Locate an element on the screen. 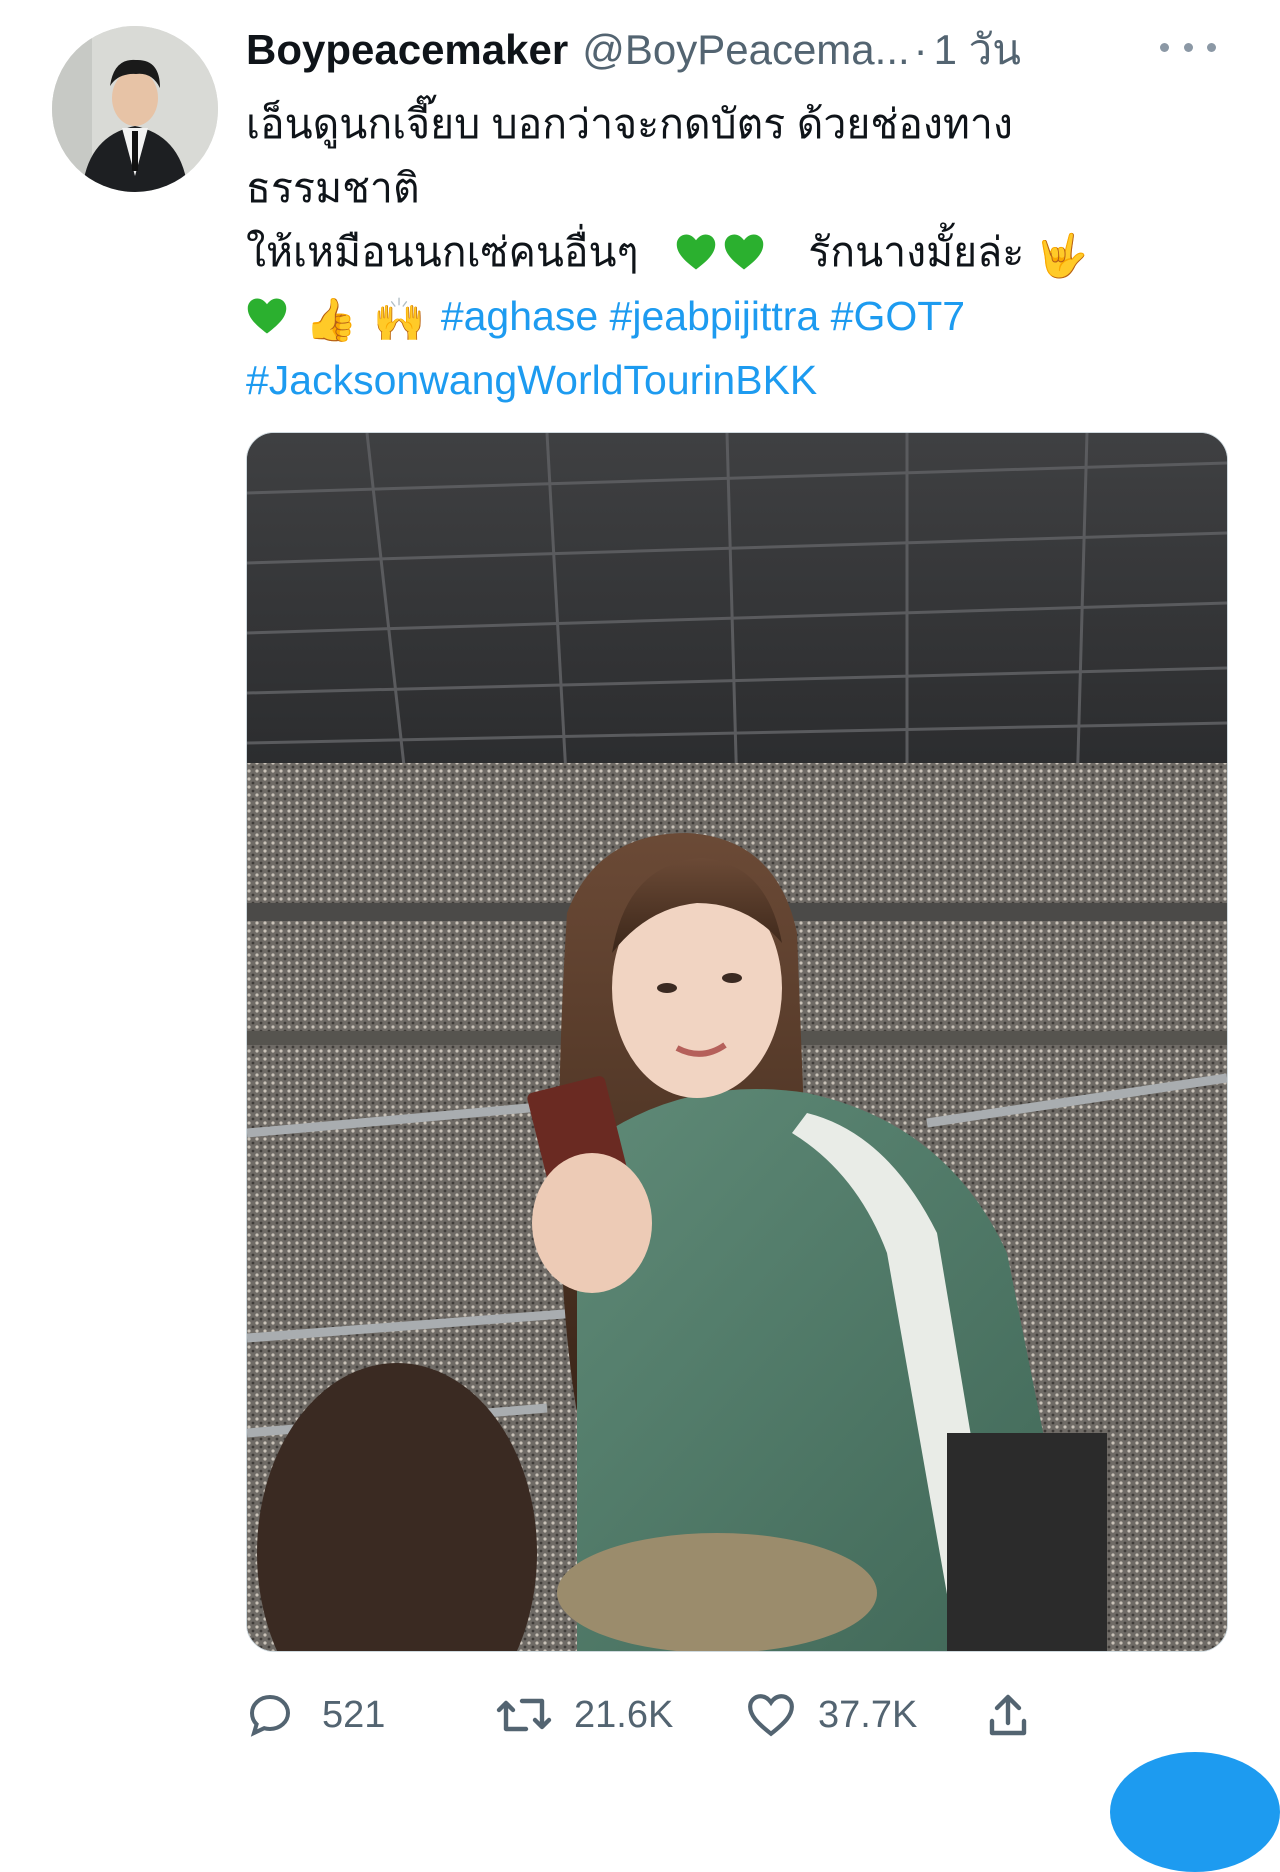  tweet-text-segment: รักนางมั้ยล่ะ is located at coordinates (916, 252).